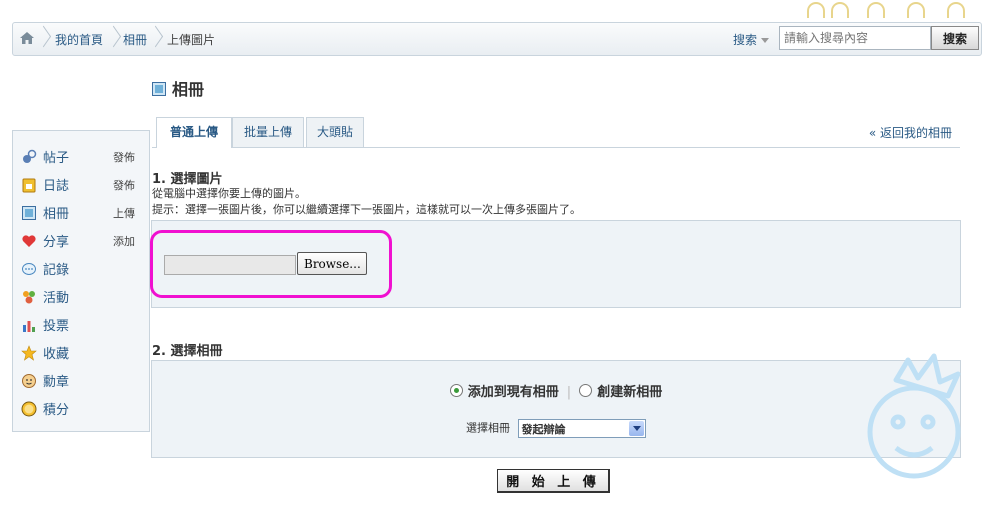 The image size is (987, 524). What do you see at coordinates (83, 241) in the screenshot?
I see `sidebar-item-share: 分享 添加` at bounding box center [83, 241].